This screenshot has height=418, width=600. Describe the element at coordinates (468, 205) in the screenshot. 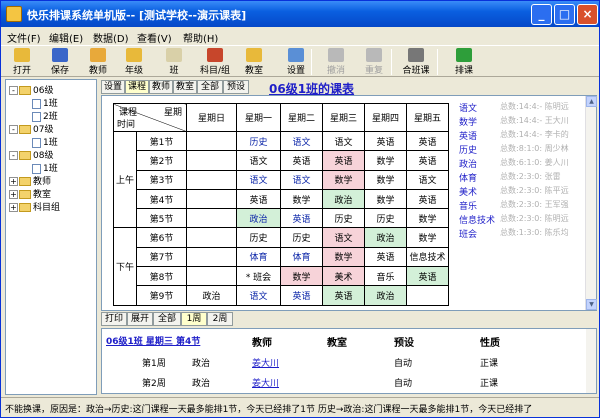

I see `summary-subject: 音乐` at that location.